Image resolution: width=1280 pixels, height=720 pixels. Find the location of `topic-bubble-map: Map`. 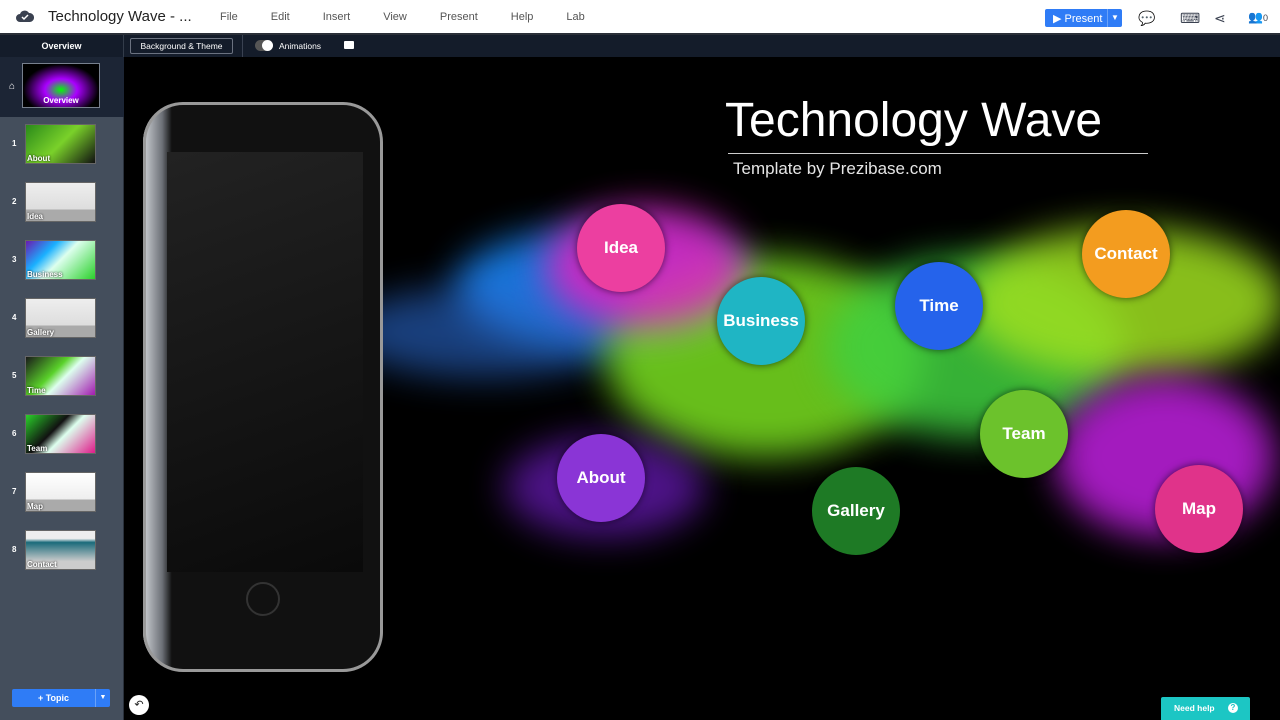

topic-bubble-map: Map is located at coordinates (1199, 509).